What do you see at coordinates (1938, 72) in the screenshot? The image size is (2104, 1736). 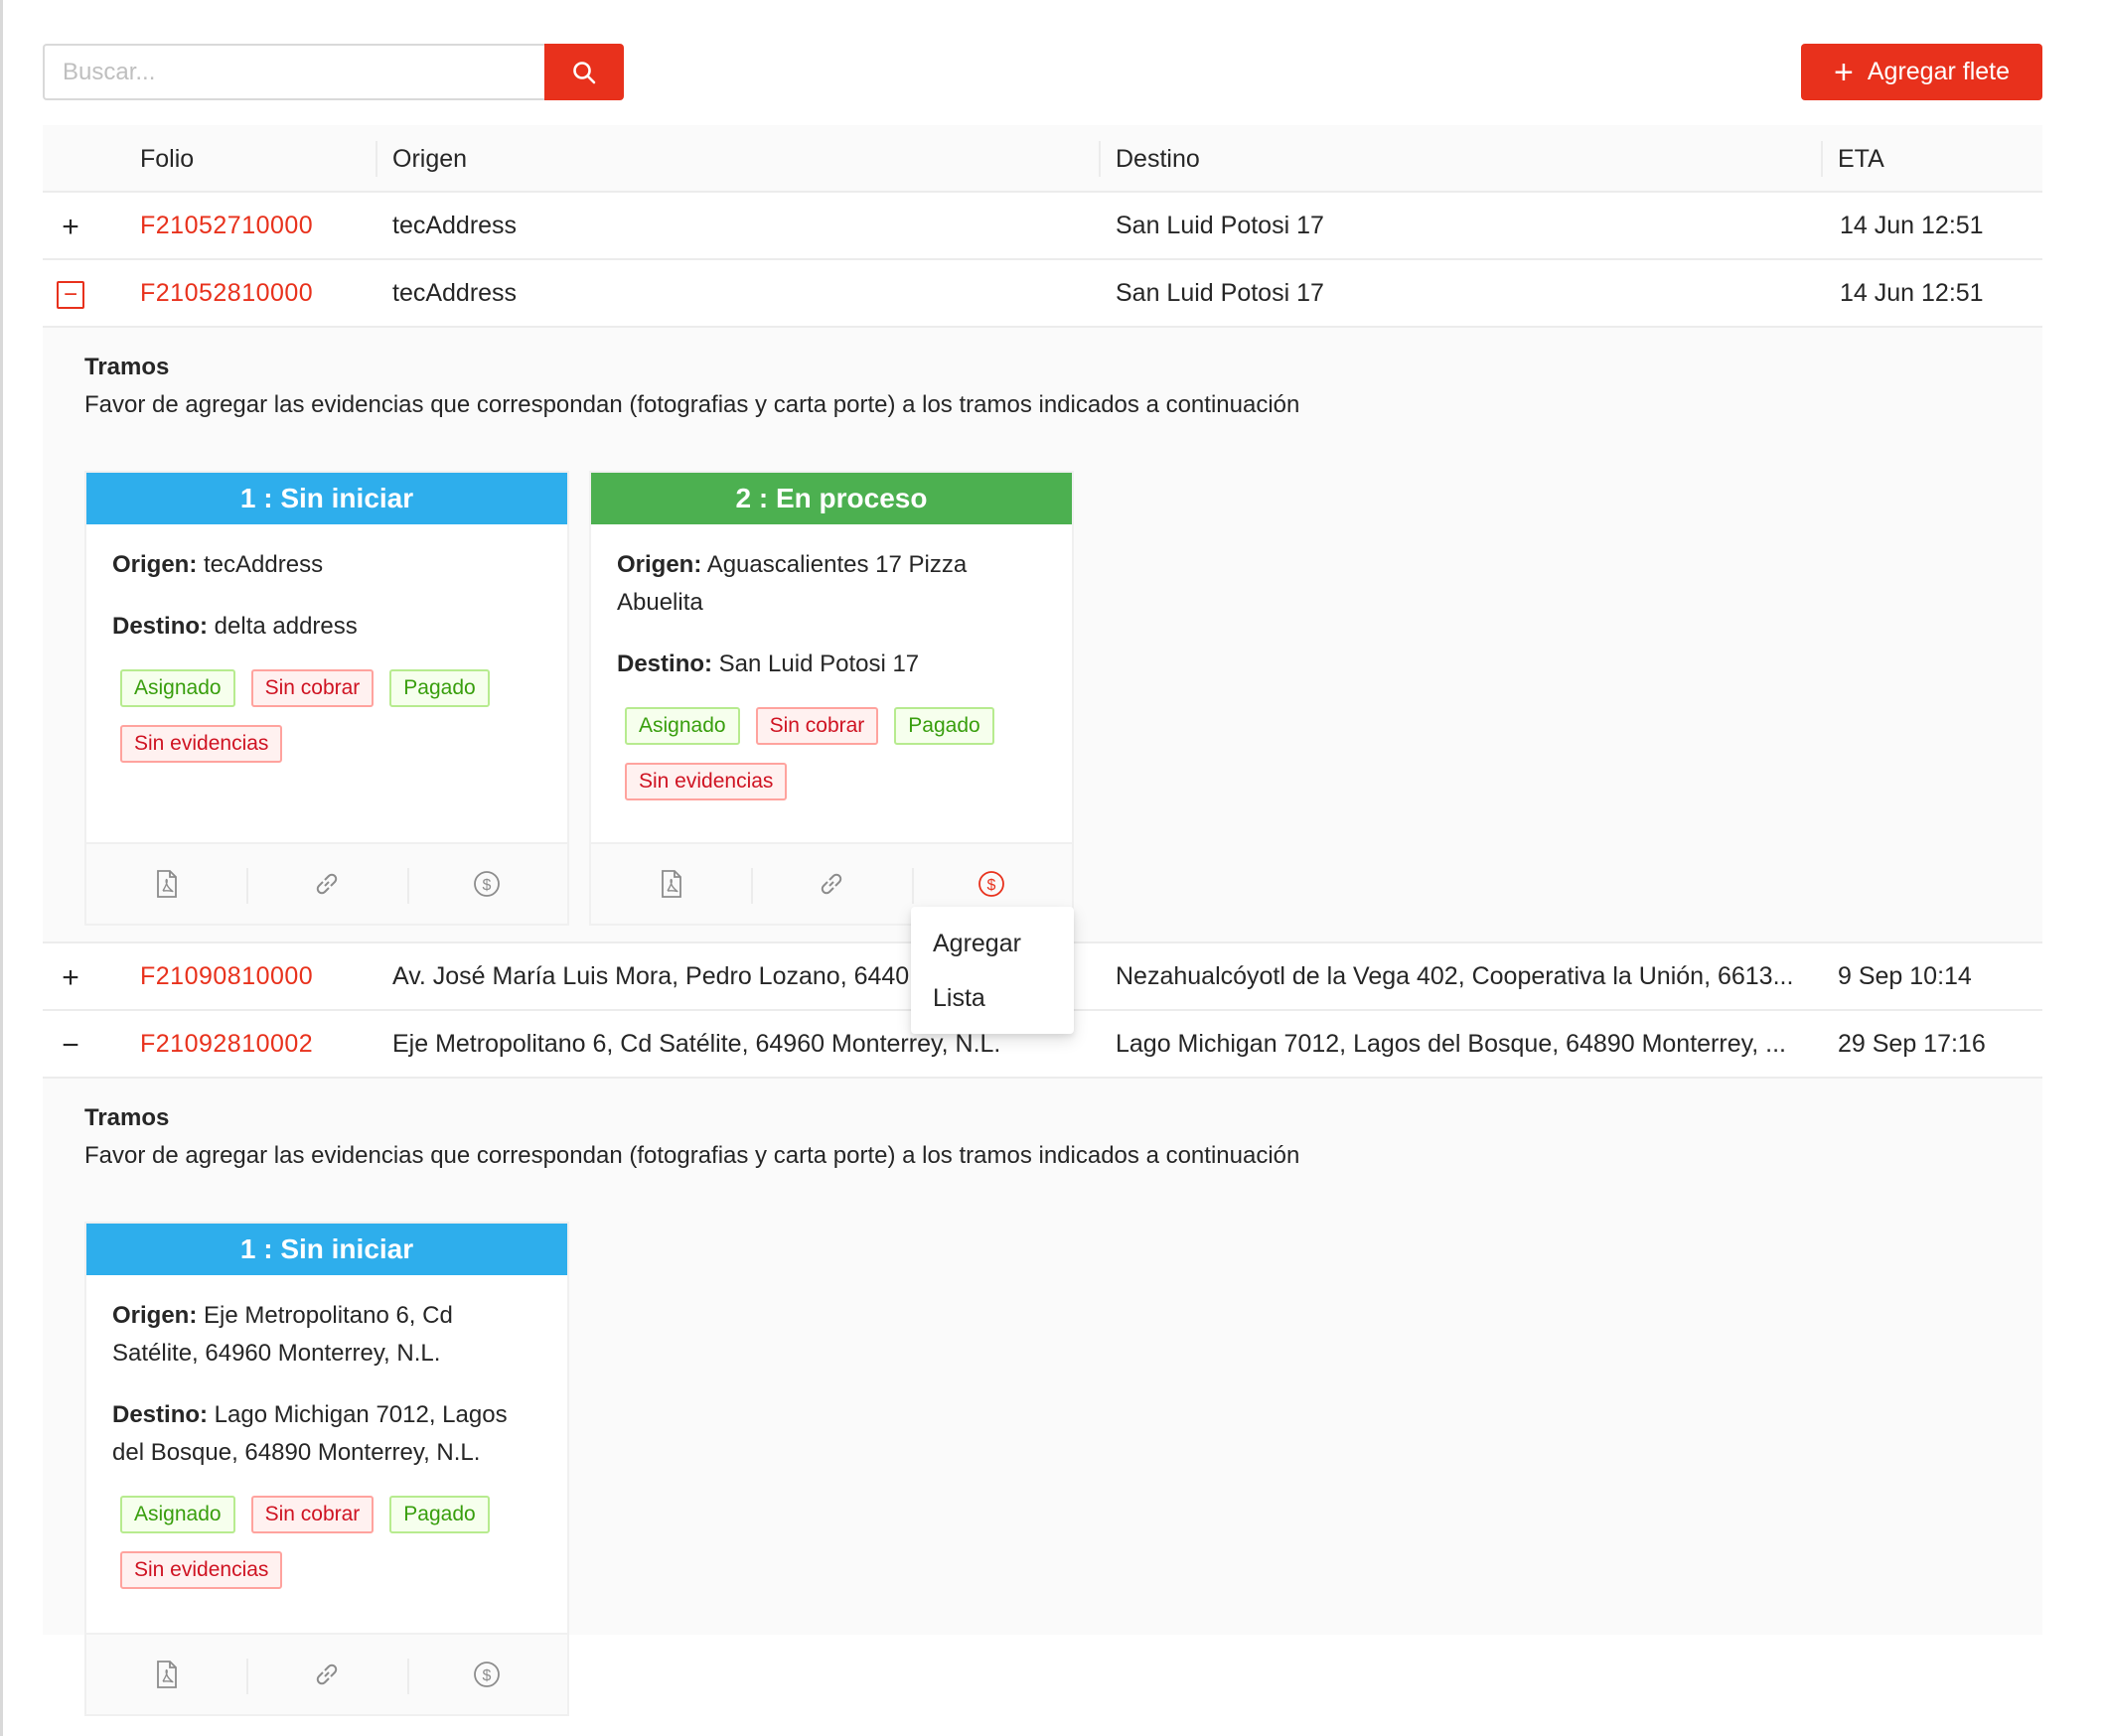 I see `add-freight-label: Agregar flete` at bounding box center [1938, 72].